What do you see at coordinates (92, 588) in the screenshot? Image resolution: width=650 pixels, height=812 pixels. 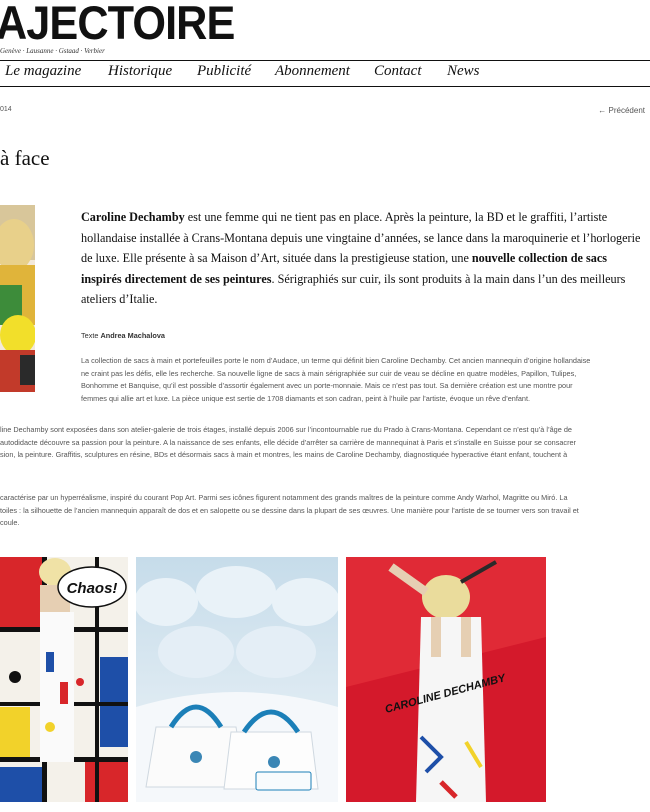 I see `speech-bubble-text: Chaos!` at bounding box center [92, 588].